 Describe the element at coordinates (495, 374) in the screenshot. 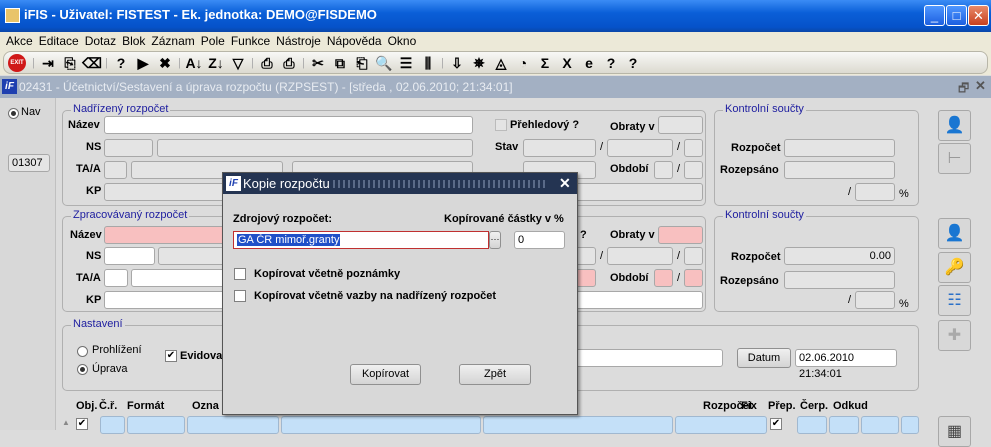

I see `back-button: Zpět` at that location.